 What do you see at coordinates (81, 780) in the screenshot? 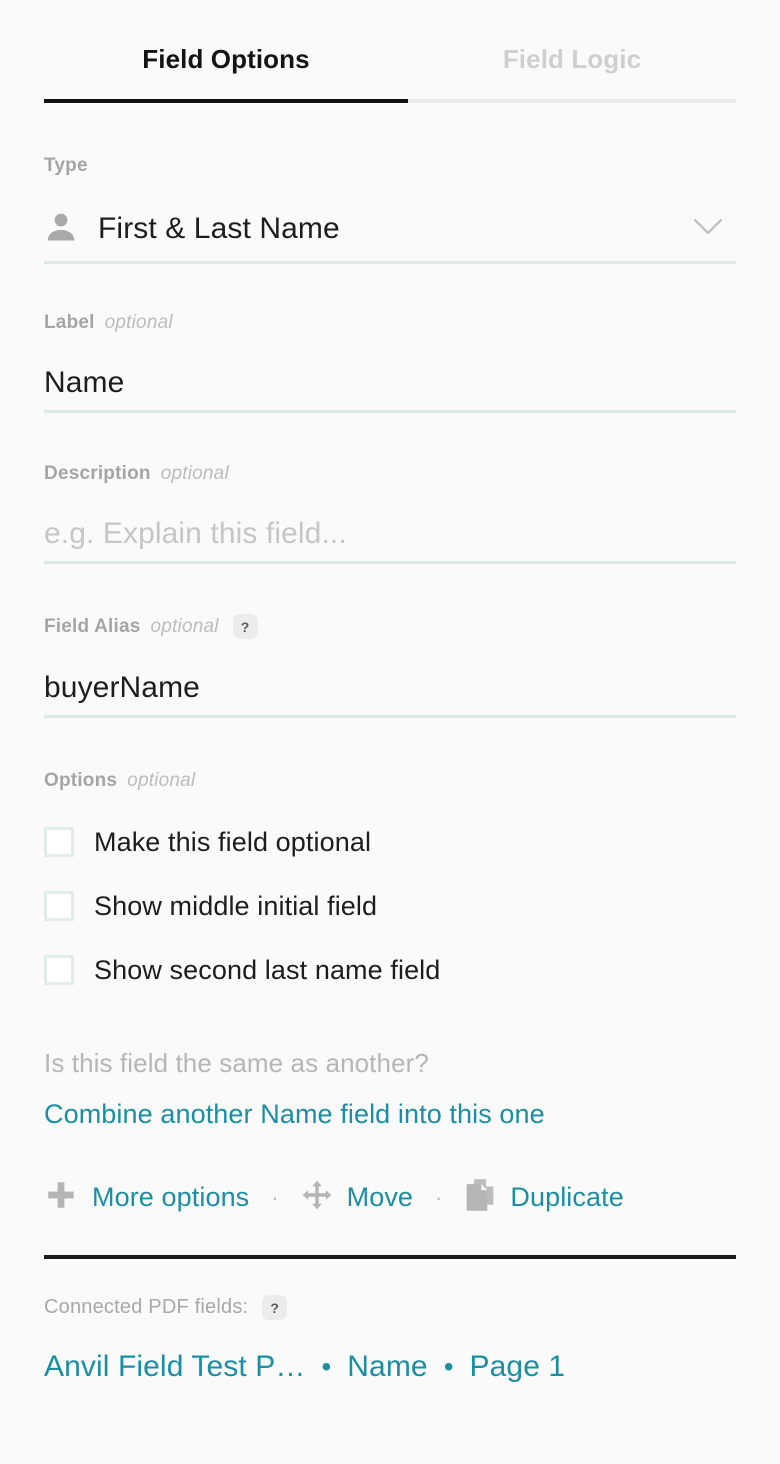
I see `options-label-text: Options` at bounding box center [81, 780].